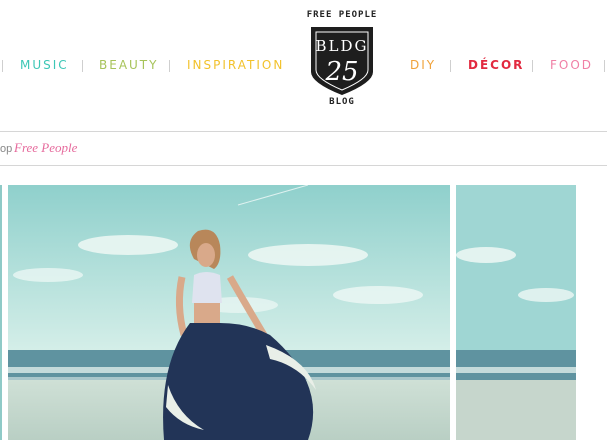 Image resolution: width=607 pixels, height=440 pixels. Describe the element at coordinates (6, 149) in the screenshot. I see `shop-prefix-text: op` at that location.